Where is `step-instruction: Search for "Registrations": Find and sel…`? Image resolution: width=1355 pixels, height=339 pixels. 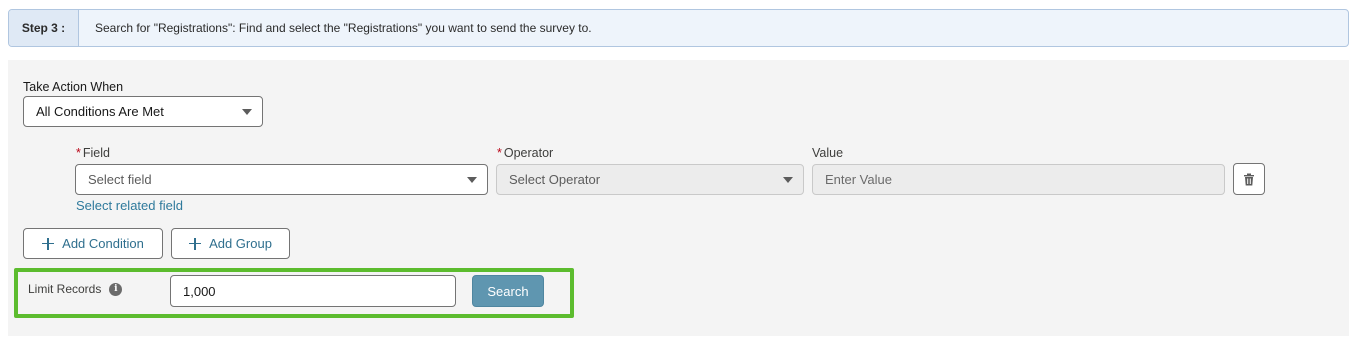
step-instruction: Search for "Registrations": Find and sel… is located at coordinates (343, 28).